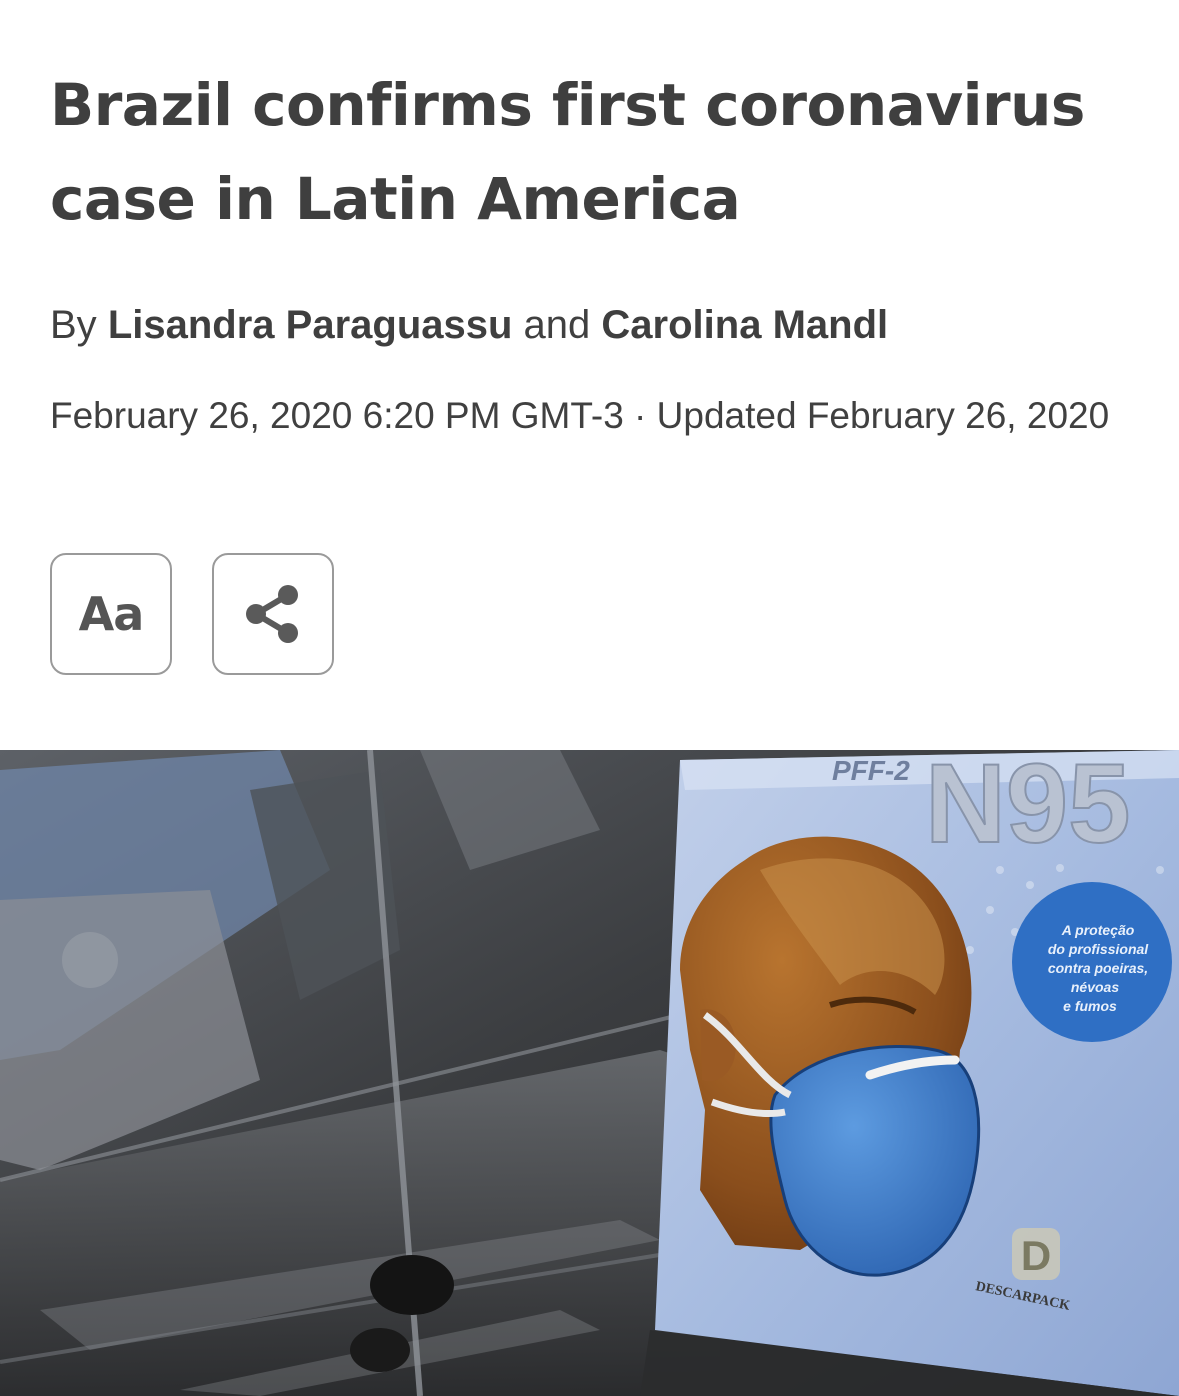 The image size is (1179, 1396). Describe the element at coordinates (1098, 949) in the screenshot. I see `badge-line-2: do profissional` at that location.